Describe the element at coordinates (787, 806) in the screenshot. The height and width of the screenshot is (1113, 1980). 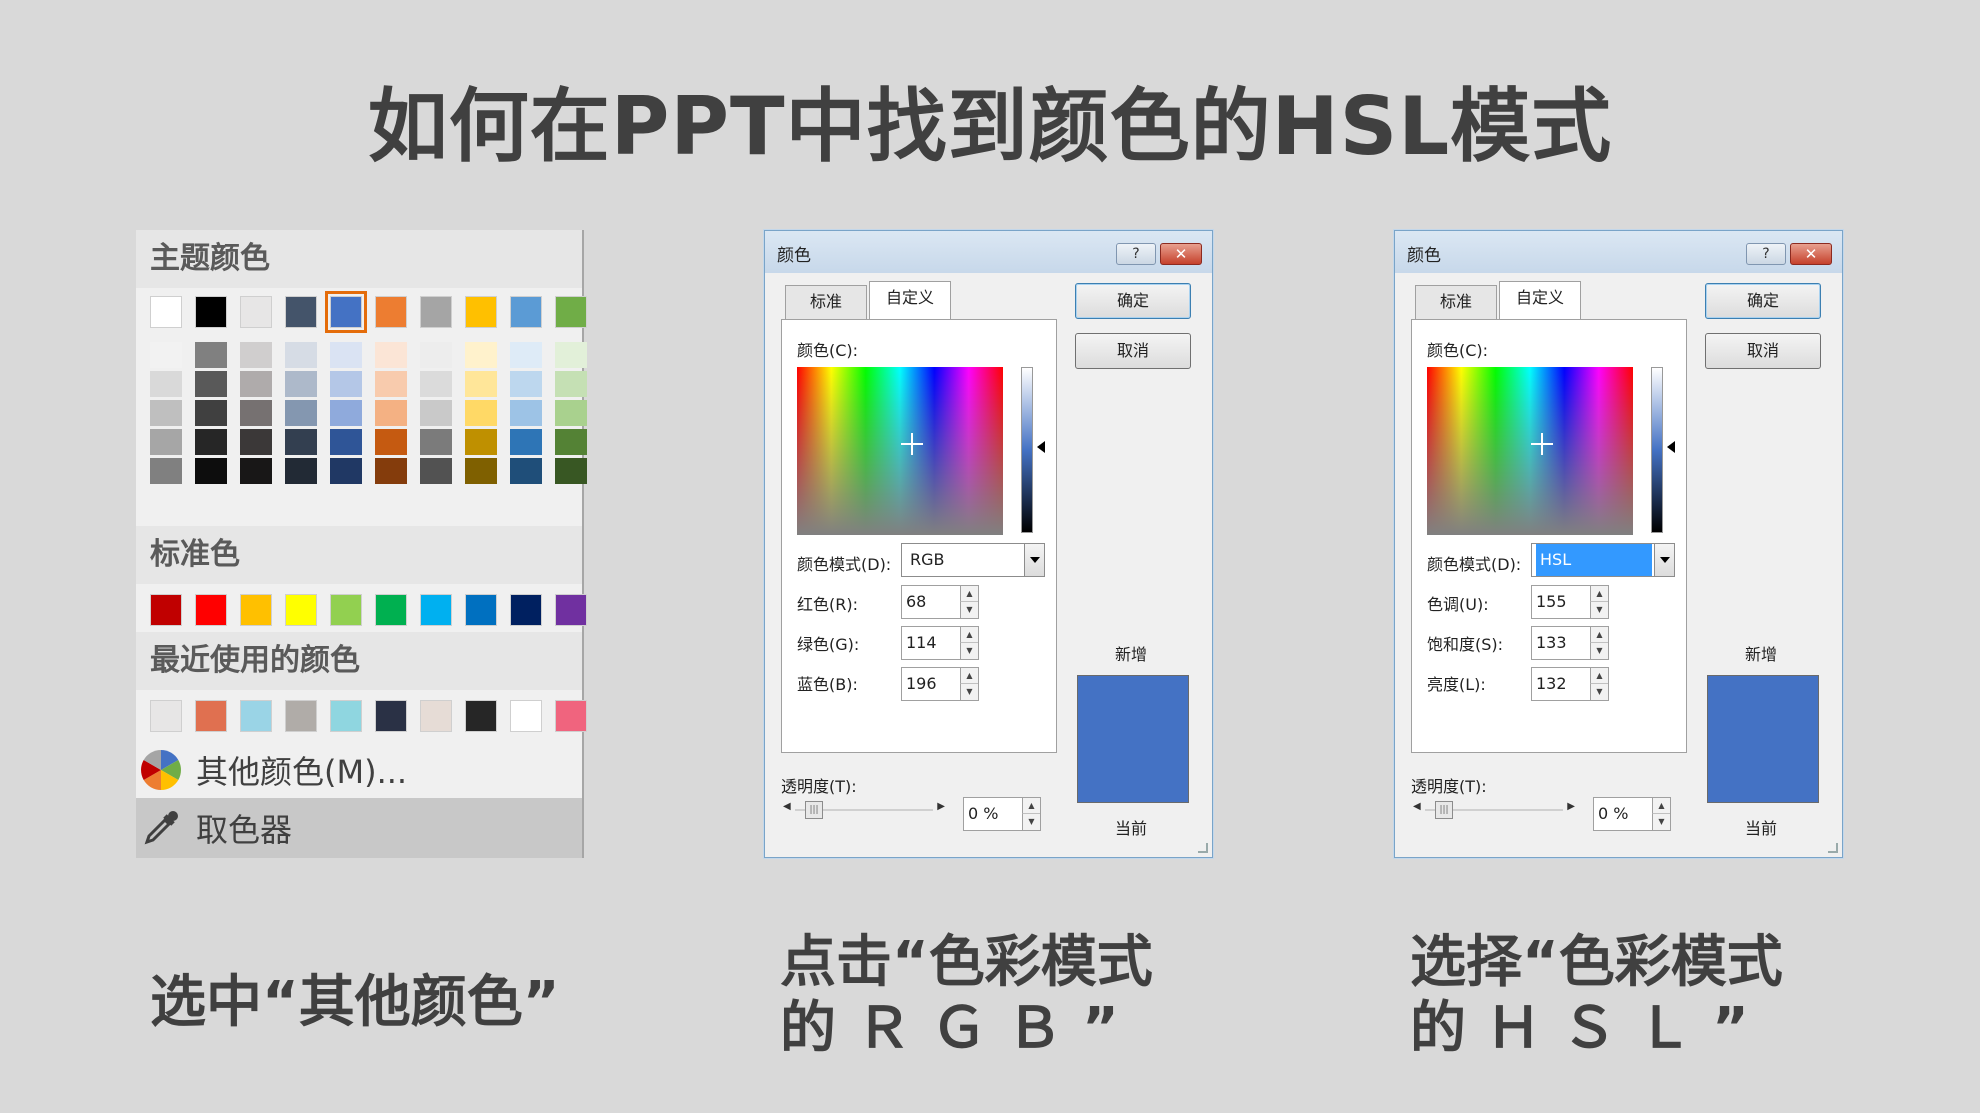
I see `scroll-left-icon: ◀` at that location.